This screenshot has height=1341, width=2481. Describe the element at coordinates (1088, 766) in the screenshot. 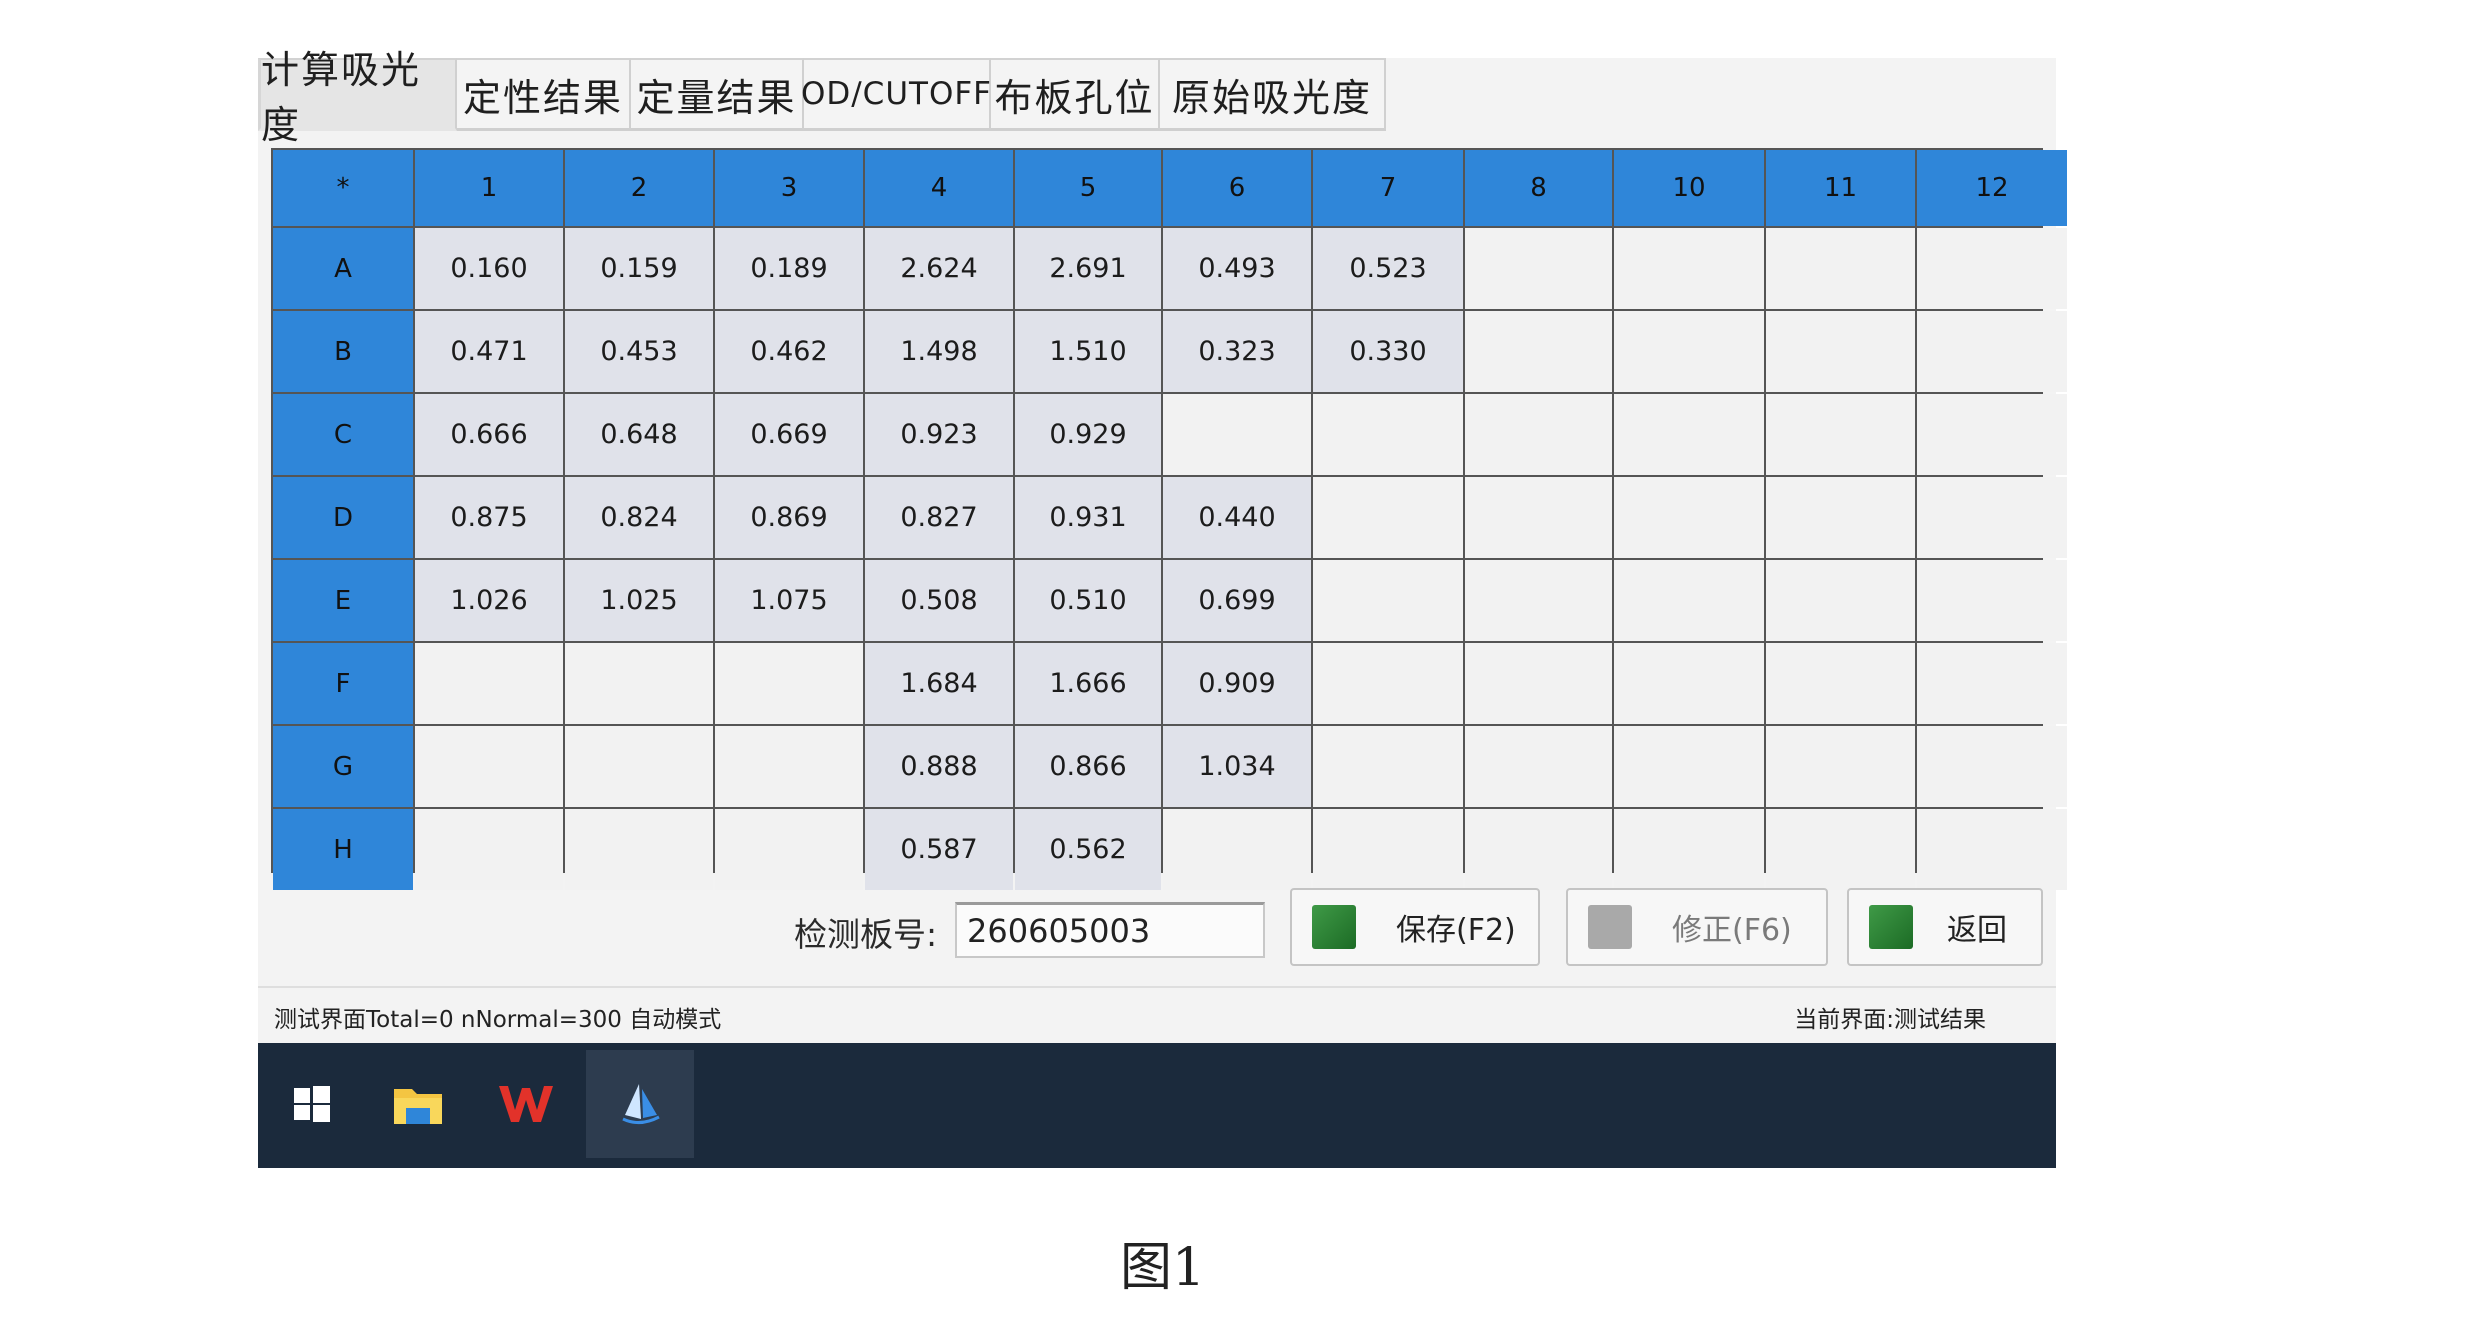

I see `well-cell: 0.866` at that location.